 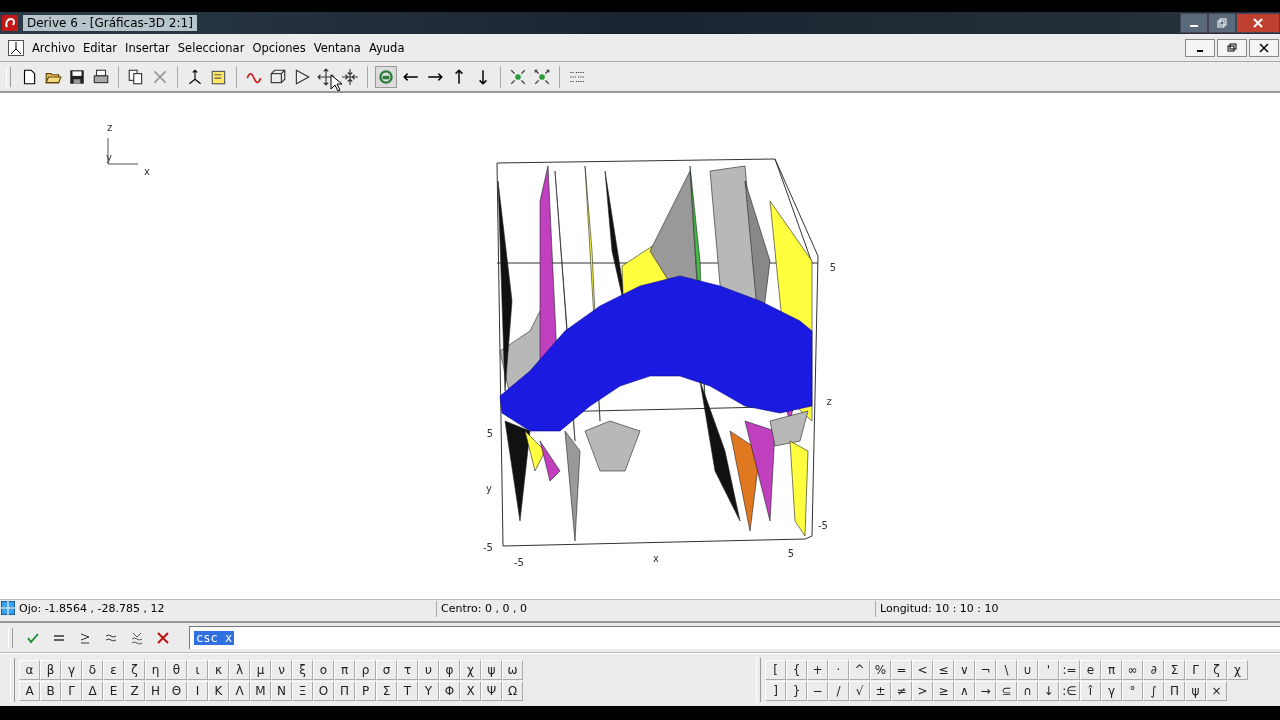 What do you see at coordinates (859, 669) in the screenshot?
I see `symbol-key: ^` at bounding box center [859, 669].